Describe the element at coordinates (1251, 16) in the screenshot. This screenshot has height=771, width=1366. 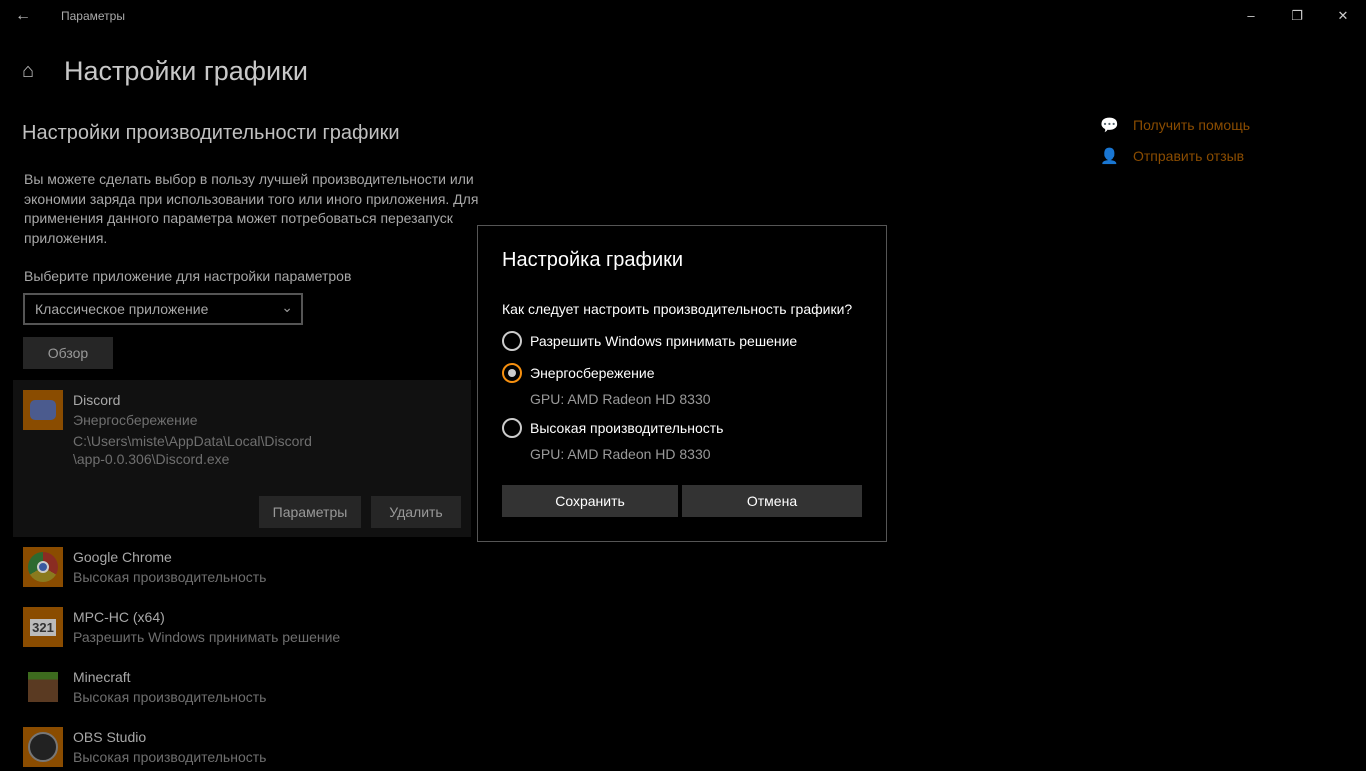
I see `minimize-icon: –` at that location.